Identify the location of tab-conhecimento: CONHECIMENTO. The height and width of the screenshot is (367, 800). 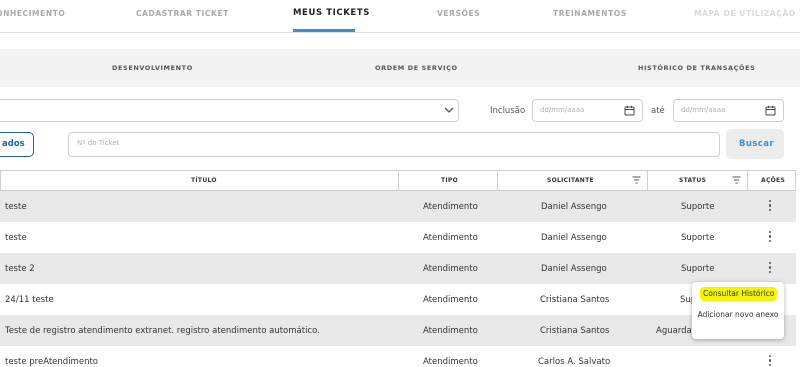
(32, 13).